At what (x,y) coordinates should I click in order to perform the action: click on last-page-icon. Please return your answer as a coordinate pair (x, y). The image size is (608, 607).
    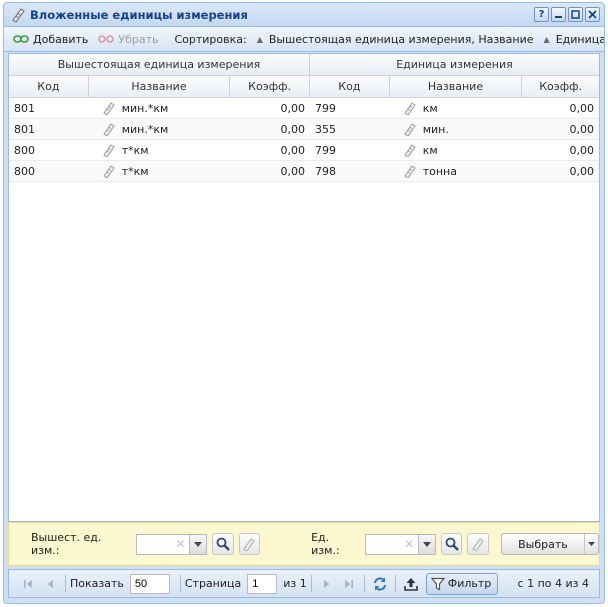
    Looking at the image, I should click on (348, 583).